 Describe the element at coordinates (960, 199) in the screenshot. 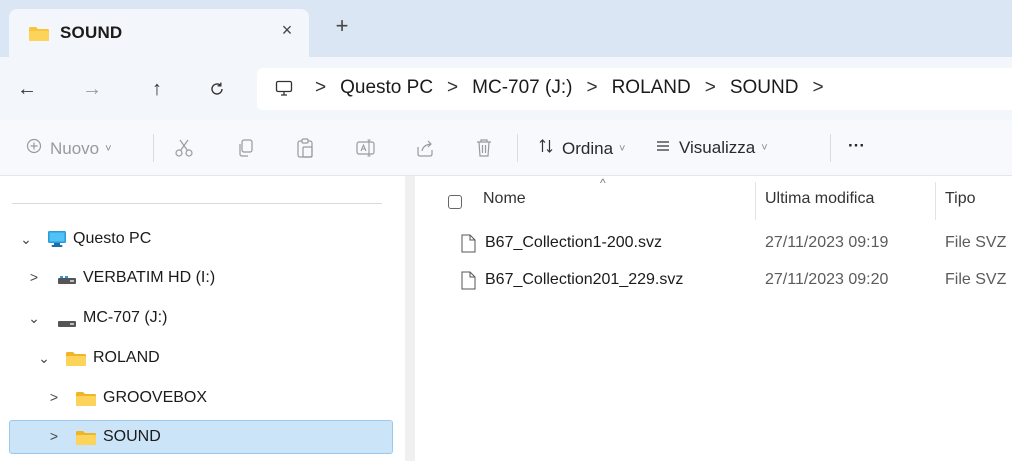

I see `column-header-type: Tipo` at that location.